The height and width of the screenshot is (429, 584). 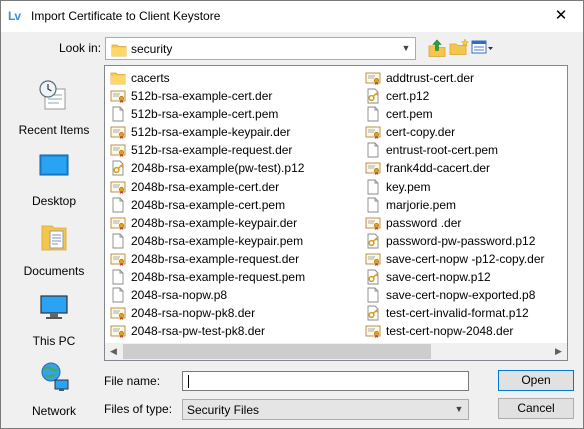 What do you see at coordinates (233, 187) in the screenshot?
I see `file-list-item: 2048b-rsa-example-cert.der` at bounding box center [233, 187].